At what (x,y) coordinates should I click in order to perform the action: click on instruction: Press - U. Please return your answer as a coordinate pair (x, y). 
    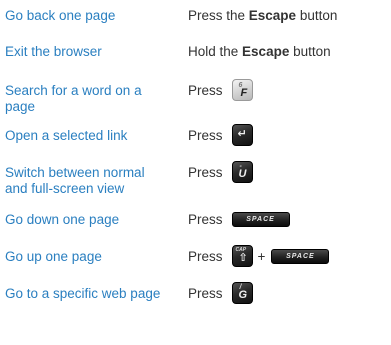
    Looking at the image, I should click on (220, 172).